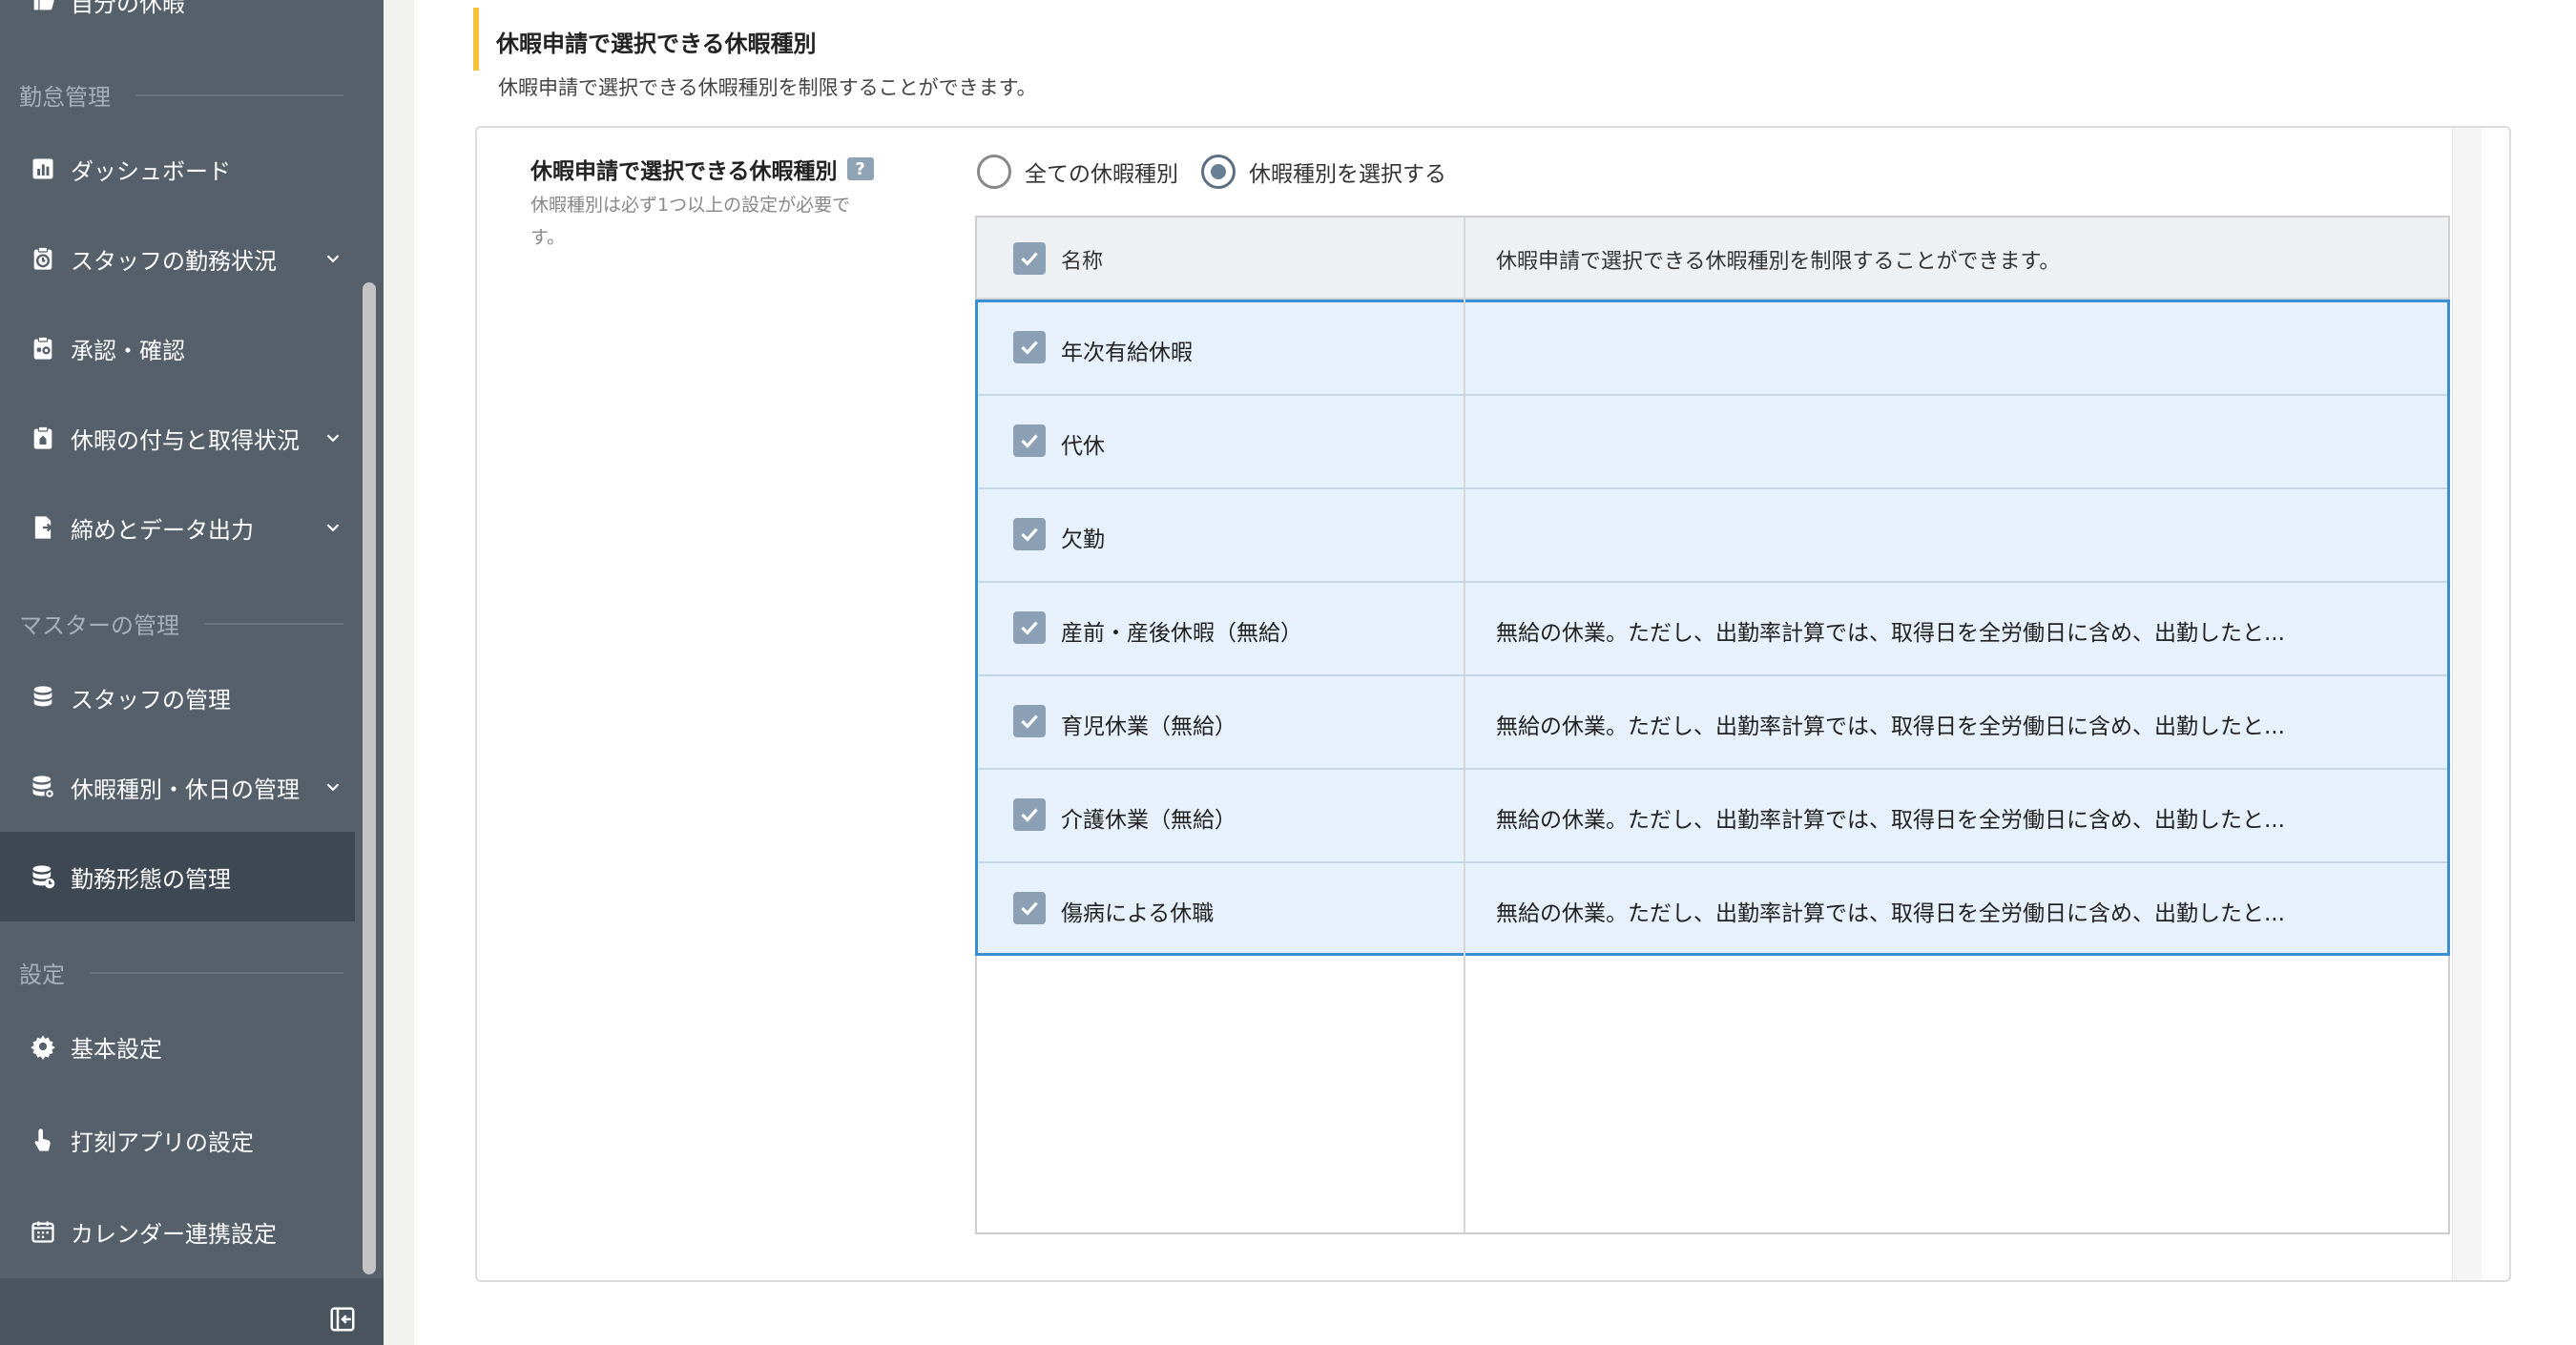  I want to click on sidebar-item-work-patterns: 勤務形態の管理, so click(177, 876).